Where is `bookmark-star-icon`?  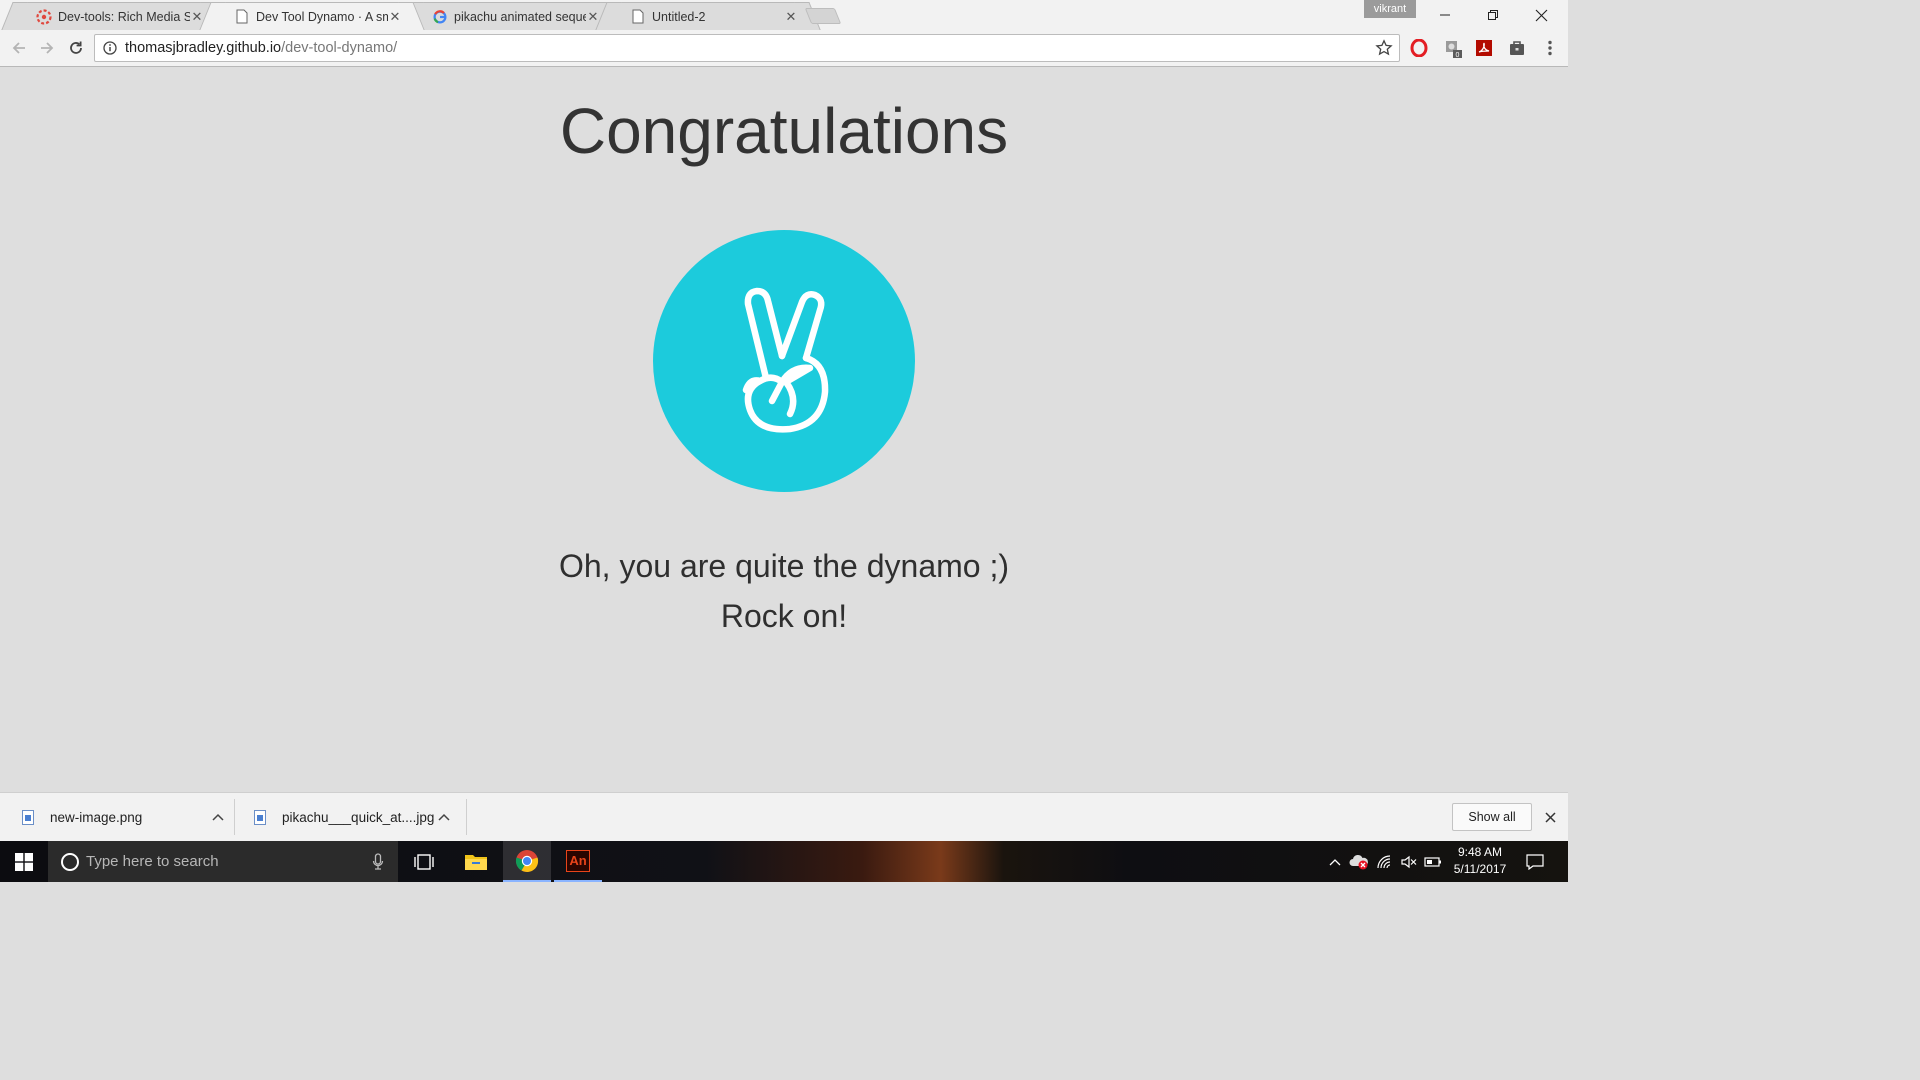
bookmark-star-icon is located at coordinates (1384, 48).